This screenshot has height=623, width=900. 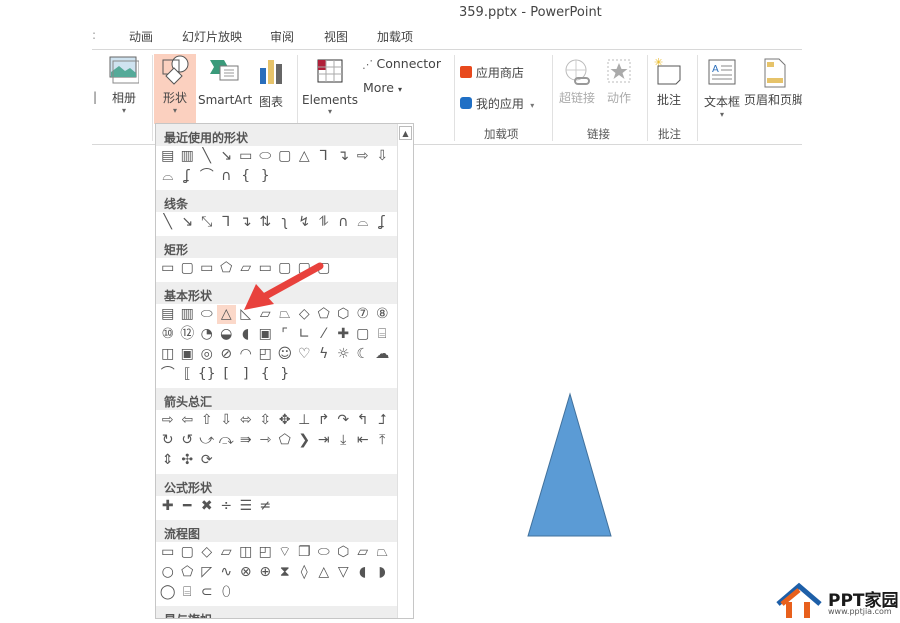 What do you see at coordinates (207, 374) in the screenshot?
I see `shape-double-brace-icon: {}` at bounding box center [207, 374].